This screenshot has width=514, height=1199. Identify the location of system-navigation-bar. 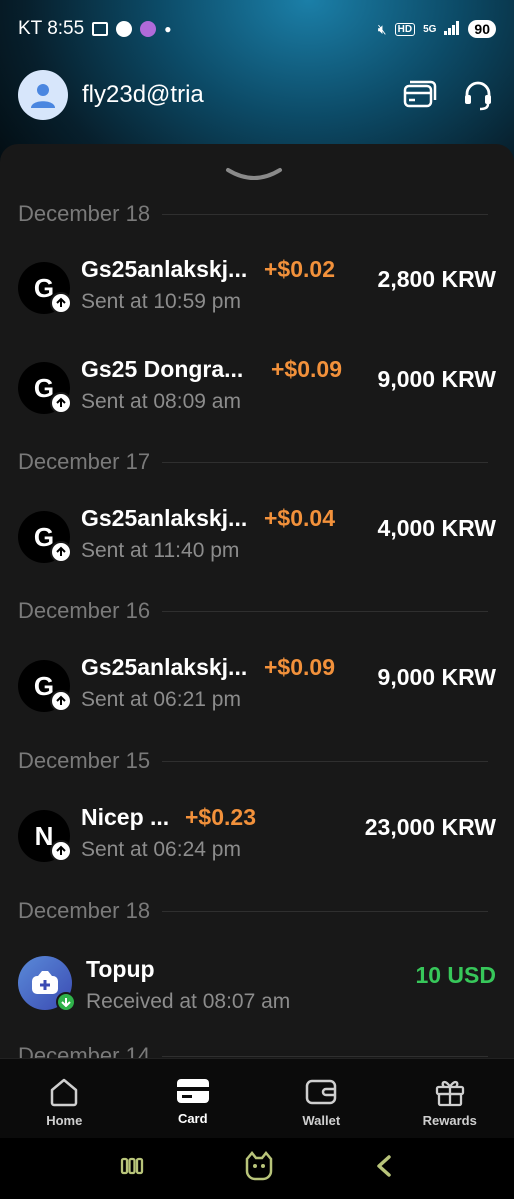
(257, 1168).